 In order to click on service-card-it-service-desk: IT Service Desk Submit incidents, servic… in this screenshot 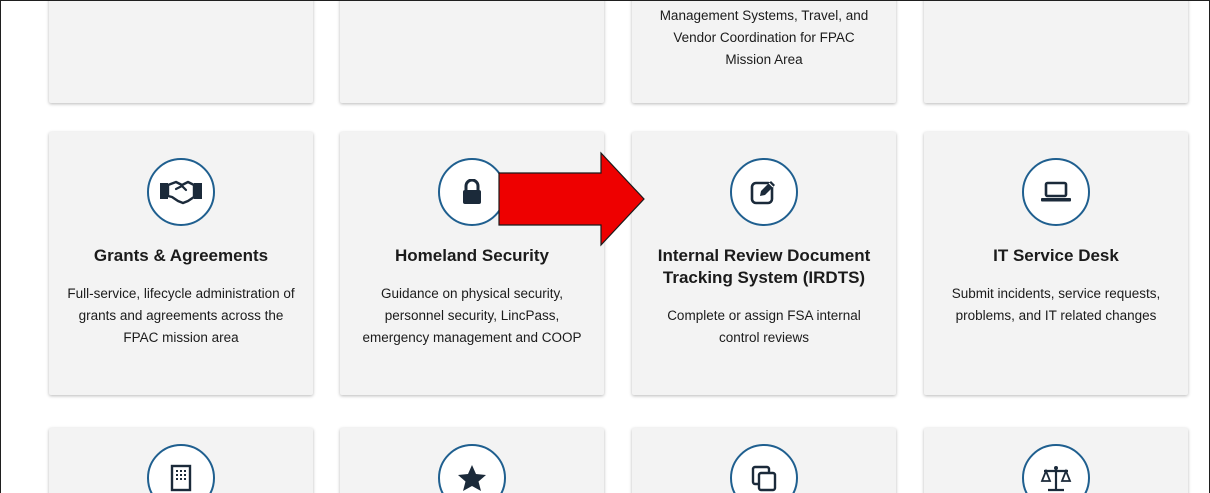, I will do `click(1056, 263)`.